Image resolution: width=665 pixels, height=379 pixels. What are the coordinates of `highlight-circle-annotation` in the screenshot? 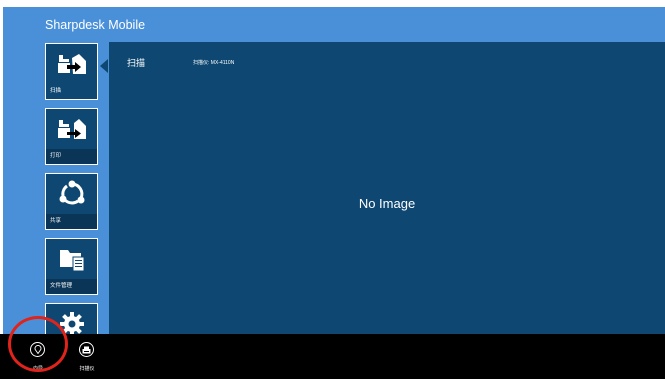 It's located at (38, 344).